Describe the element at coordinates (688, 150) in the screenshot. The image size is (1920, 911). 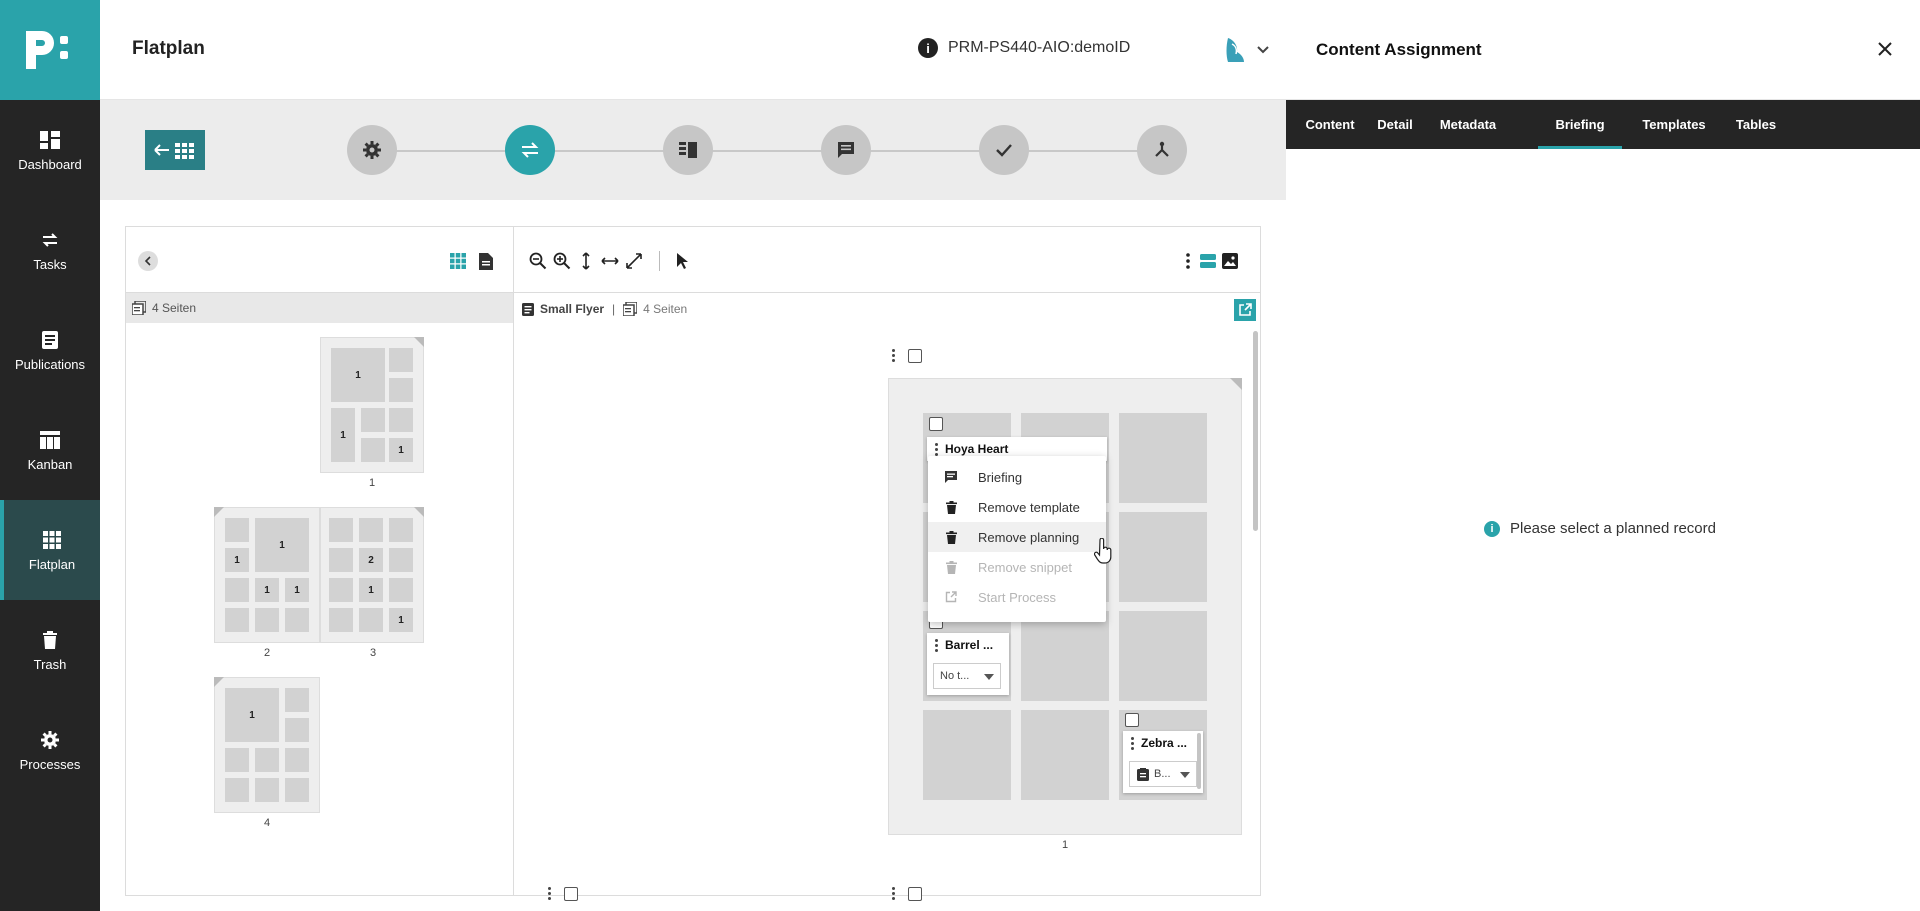
I see `step-layout` at that location.